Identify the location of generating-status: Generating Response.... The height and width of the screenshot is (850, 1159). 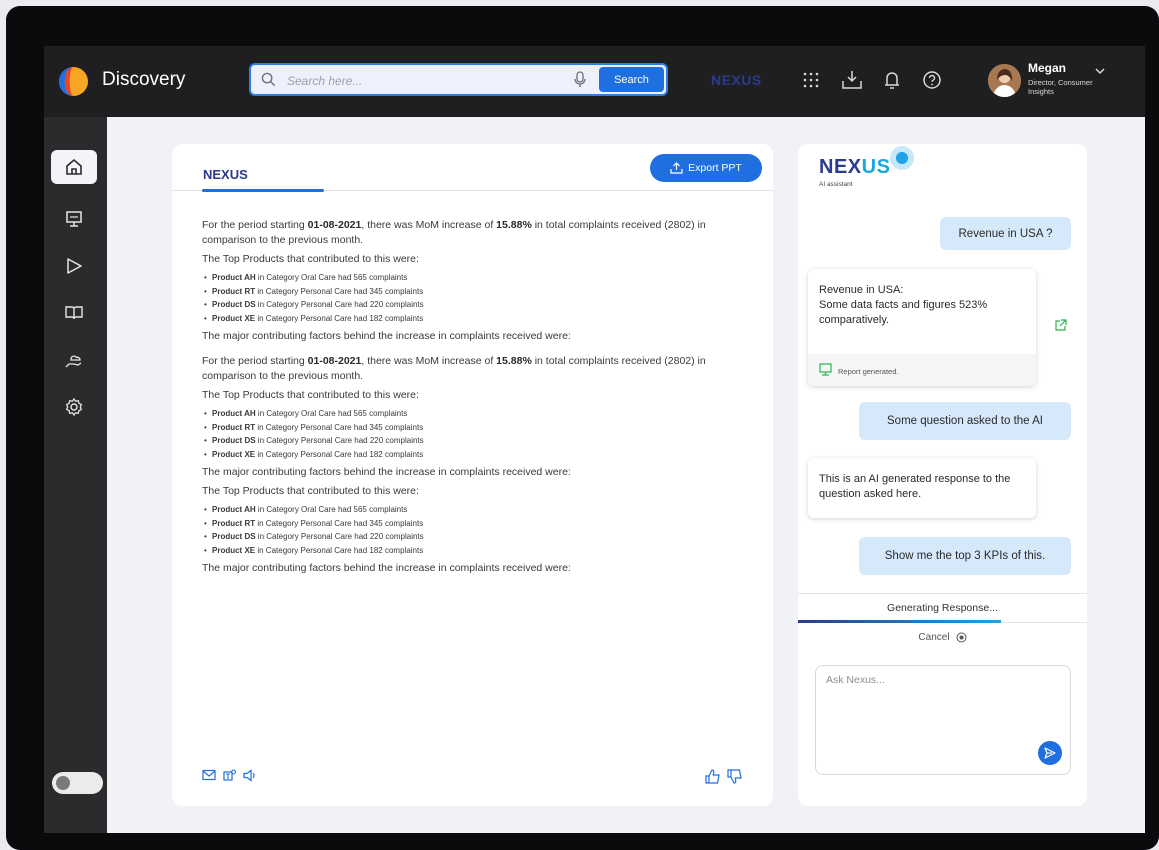
(942, 608).